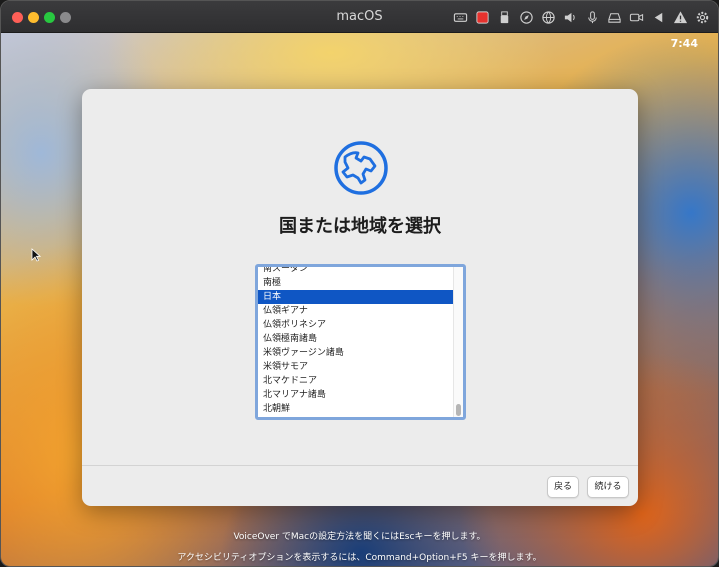 The image size is (719, 567). What do you see at coordinates (526, 17) in the screenshot?
I see `compass-icon` at bounding box center [526, 17].